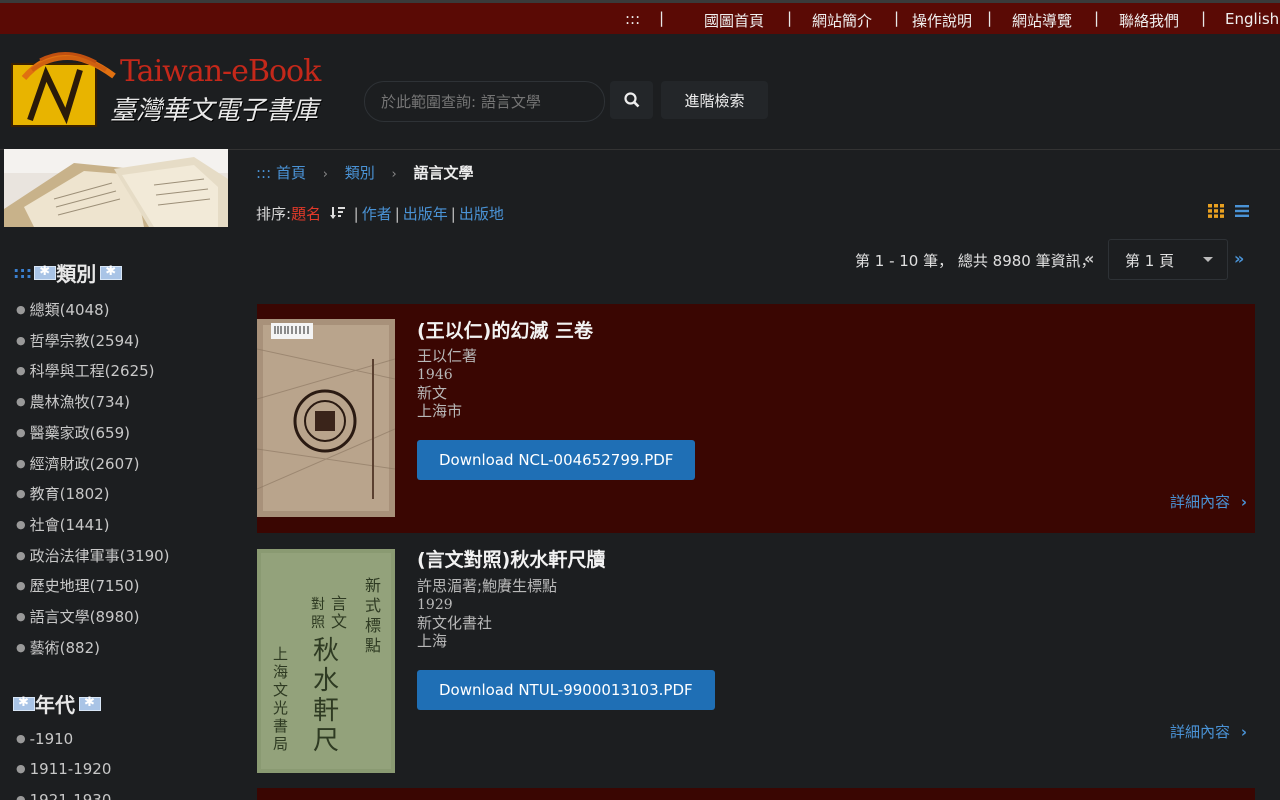 The width and height of the screenshot is (1280, 800). Describe the element at coordinates (447, 356) in the screenshot. I see `result-author: 王以仁著` at that location.